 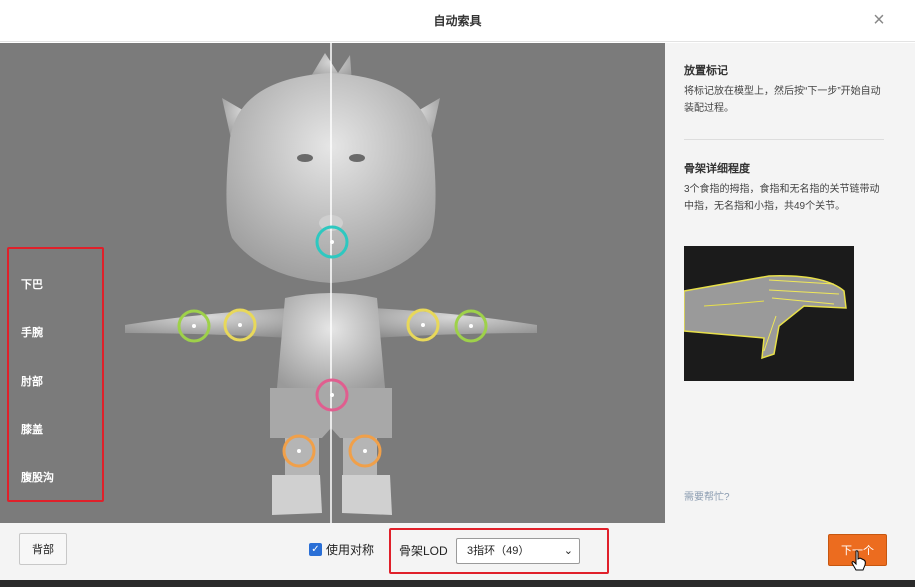 I want to click on hand-cursor-icon, so click(x=858, y=560).